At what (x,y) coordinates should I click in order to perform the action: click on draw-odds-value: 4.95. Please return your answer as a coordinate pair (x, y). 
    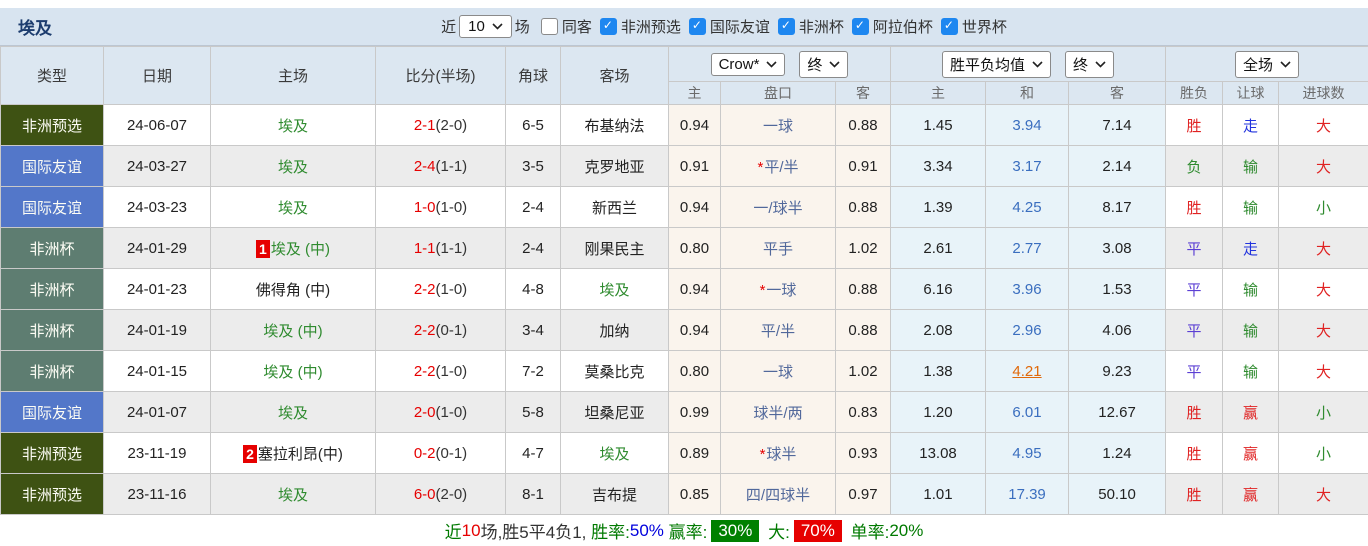
    Looking at the image, I should click on (1026, 453).